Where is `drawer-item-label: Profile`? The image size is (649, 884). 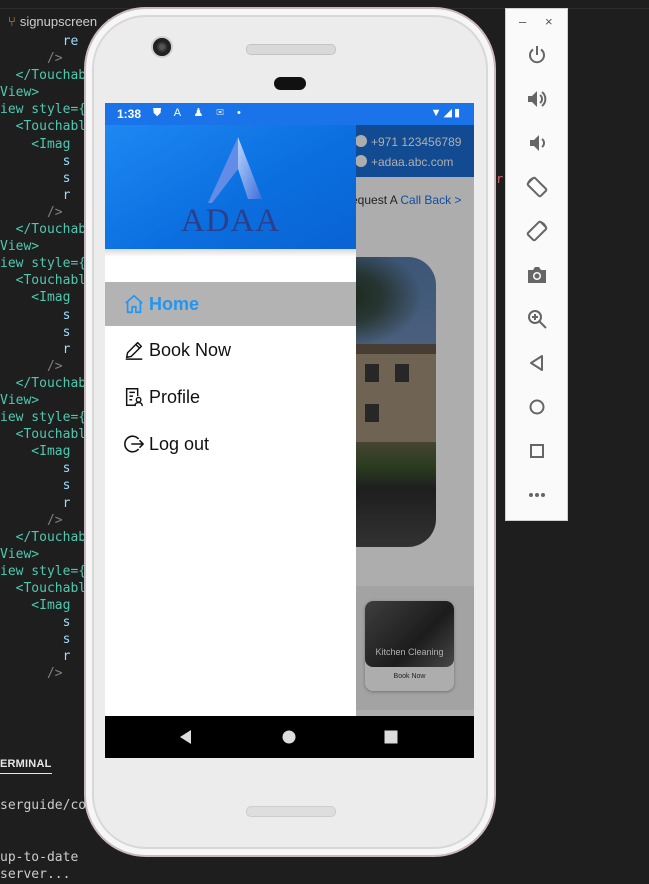 drawer-item-label: Profile is located at coordinates (175, 396).